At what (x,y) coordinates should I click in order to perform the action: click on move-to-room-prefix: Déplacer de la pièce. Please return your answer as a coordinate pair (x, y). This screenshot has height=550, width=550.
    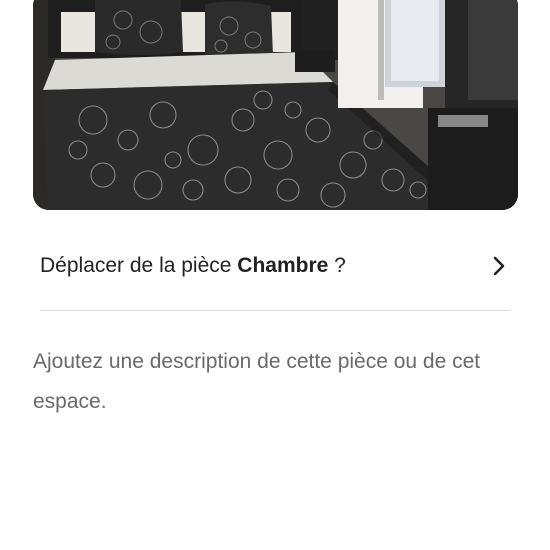
    Looking at the image, I should click on (139, 265).